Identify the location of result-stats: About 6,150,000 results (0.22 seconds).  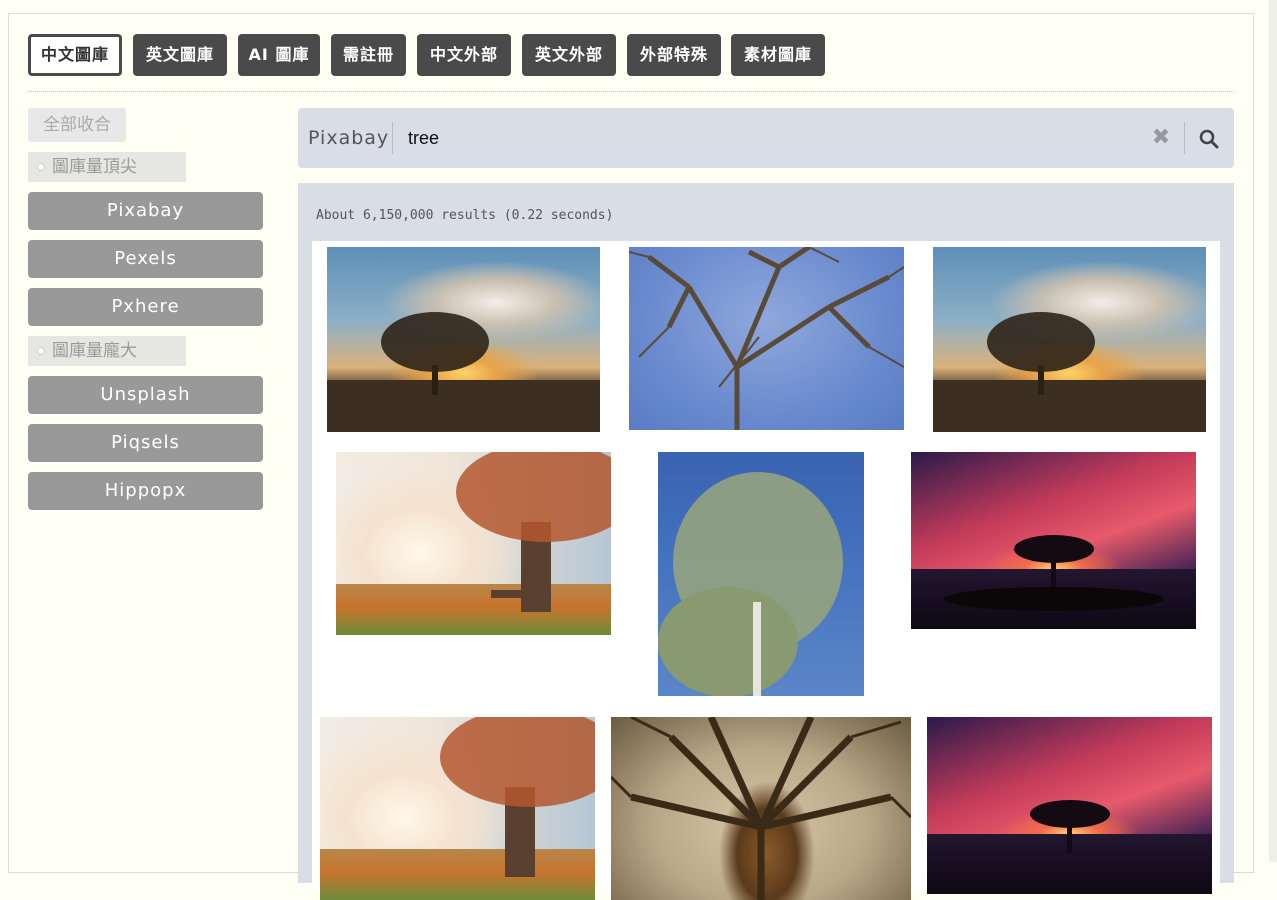
(465, 215).